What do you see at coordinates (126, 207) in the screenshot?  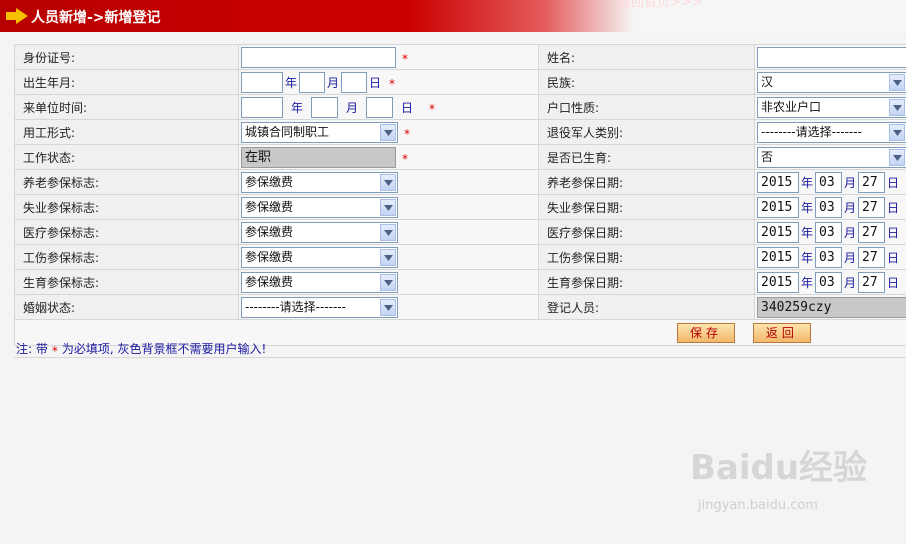 I see `unemployment-label: 失业参保标志:` at bounding box center [126, 207].